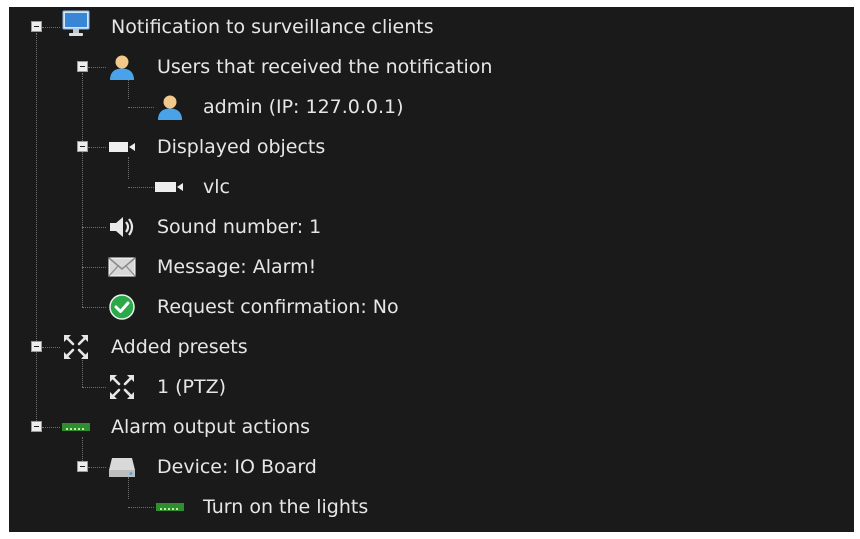  What do you see at coordinates (76, 24) in the screenshot?
I see `monitor-icon` at bounding box center [76, 24].